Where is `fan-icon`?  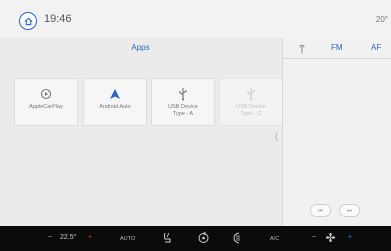
fan-icon is located at coordinates (330, 237).